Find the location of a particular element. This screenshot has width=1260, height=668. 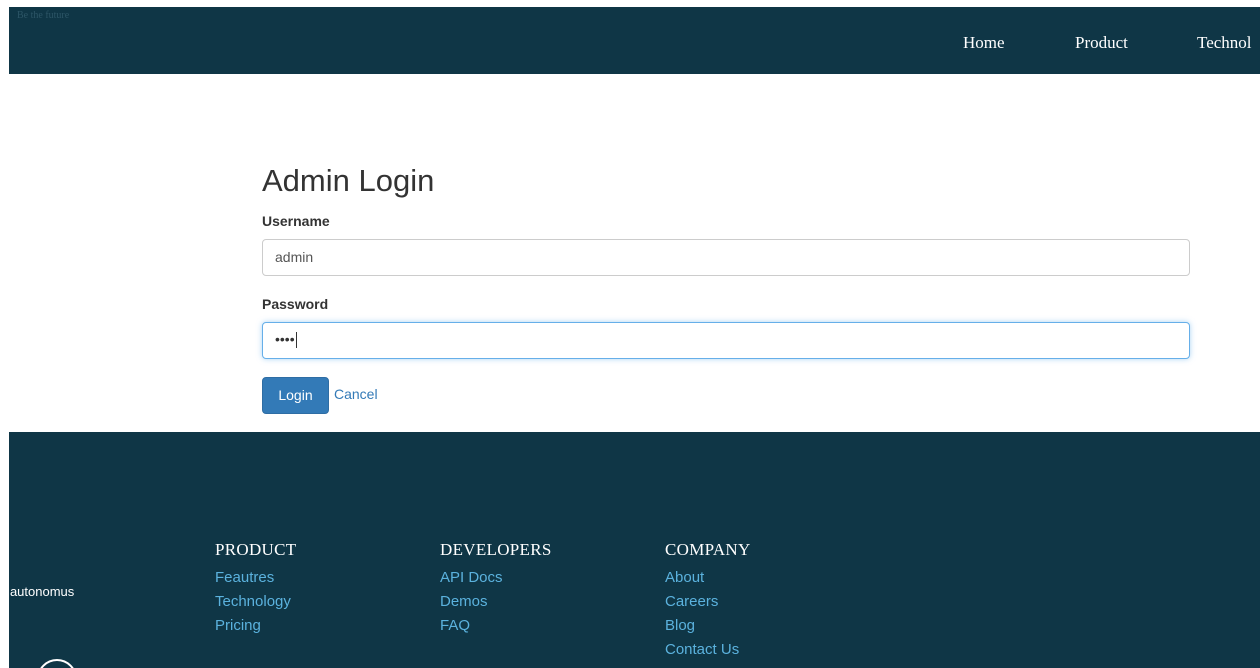

text-cursor is located at coordinates (296, 340).